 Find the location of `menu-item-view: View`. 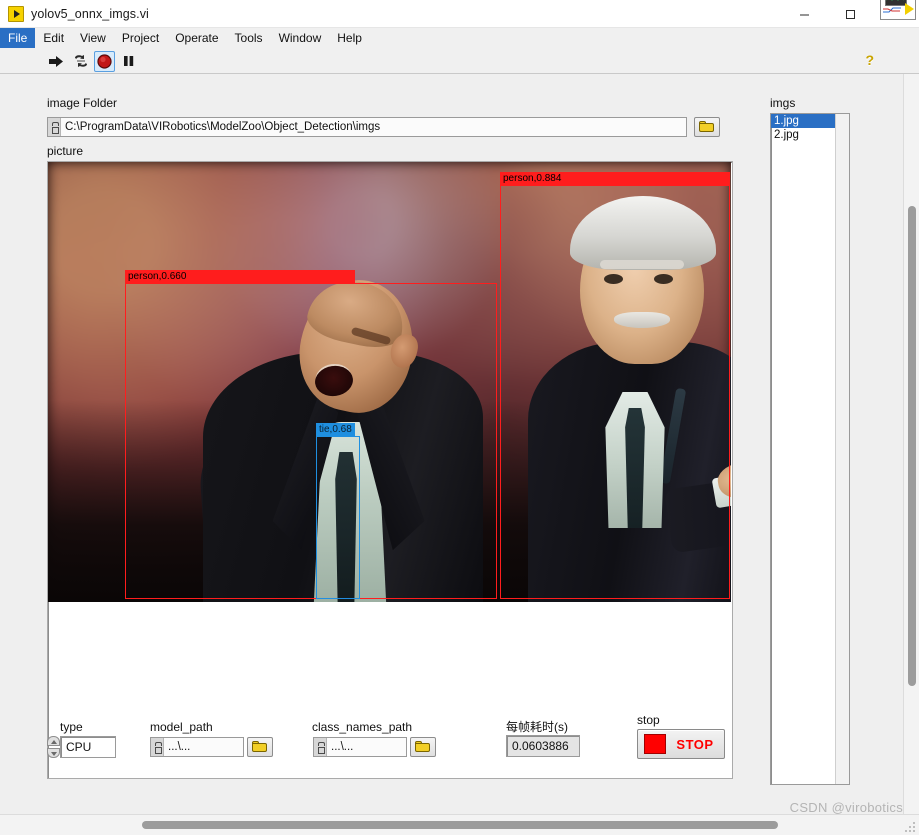

menu-item-view: View is located at coordinates (93, 38).